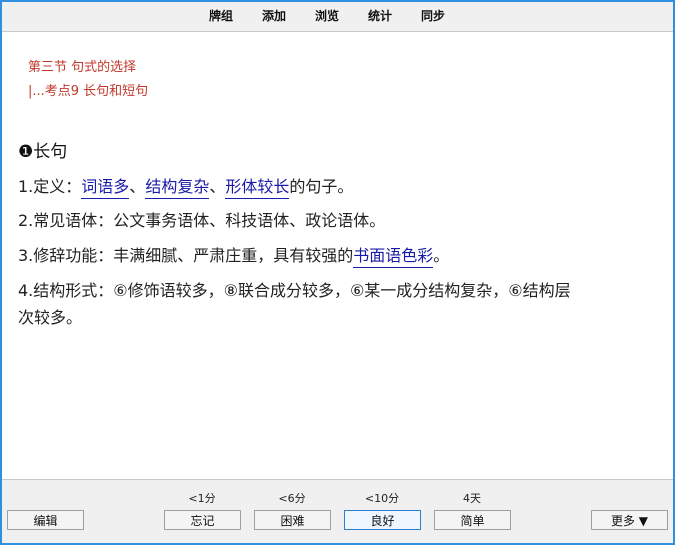 The height and width of the screenshot is (545, 675). I want to click on menu-sync: 同步, so click(433, 16).